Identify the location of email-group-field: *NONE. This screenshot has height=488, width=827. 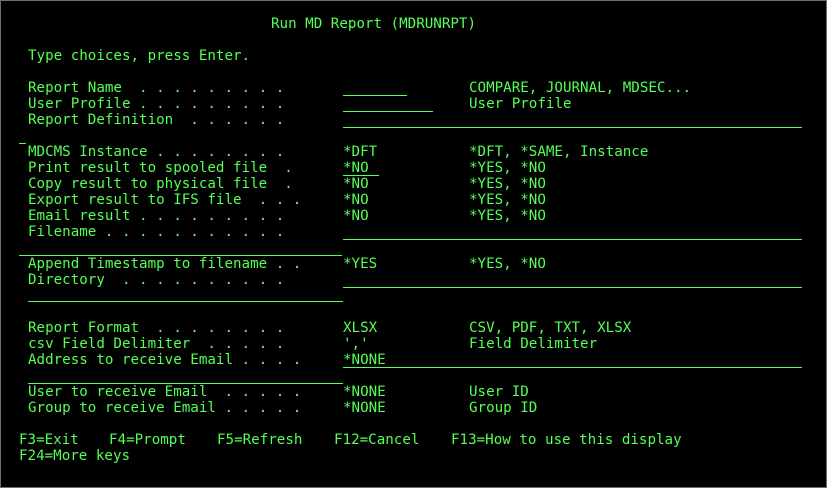
(364, 408).